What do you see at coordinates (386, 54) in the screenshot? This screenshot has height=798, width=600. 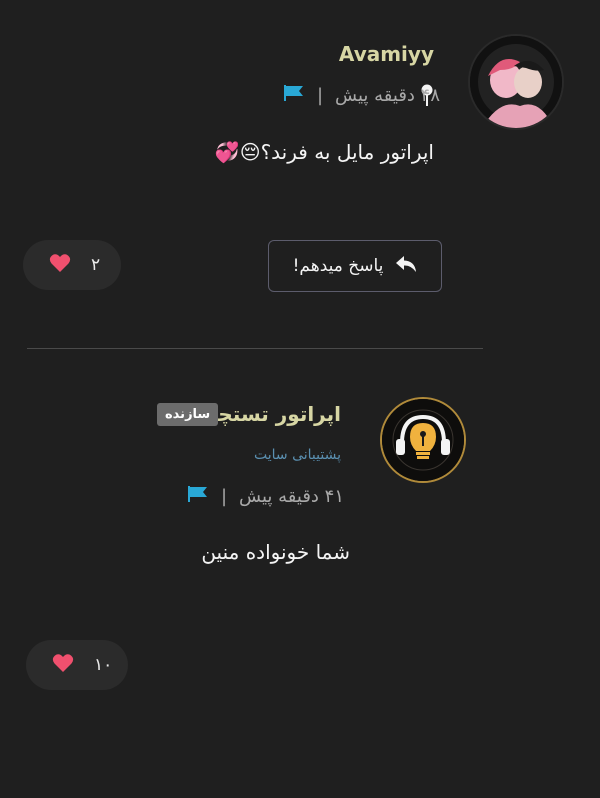 I see `comment-author: Avamiyy` at bounding box center [386, 54].